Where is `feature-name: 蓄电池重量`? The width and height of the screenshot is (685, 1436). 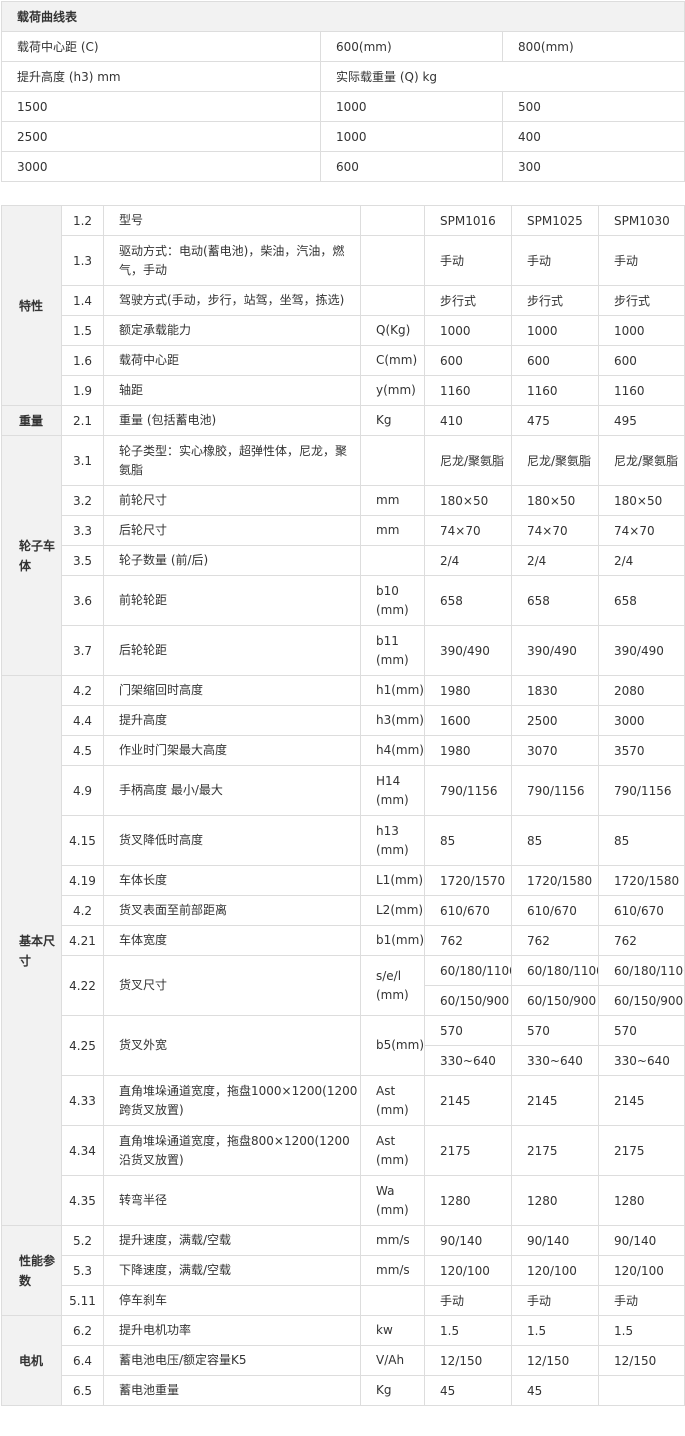
feature-name: 蓄电池重量 is located at coordinates (232, 1390).